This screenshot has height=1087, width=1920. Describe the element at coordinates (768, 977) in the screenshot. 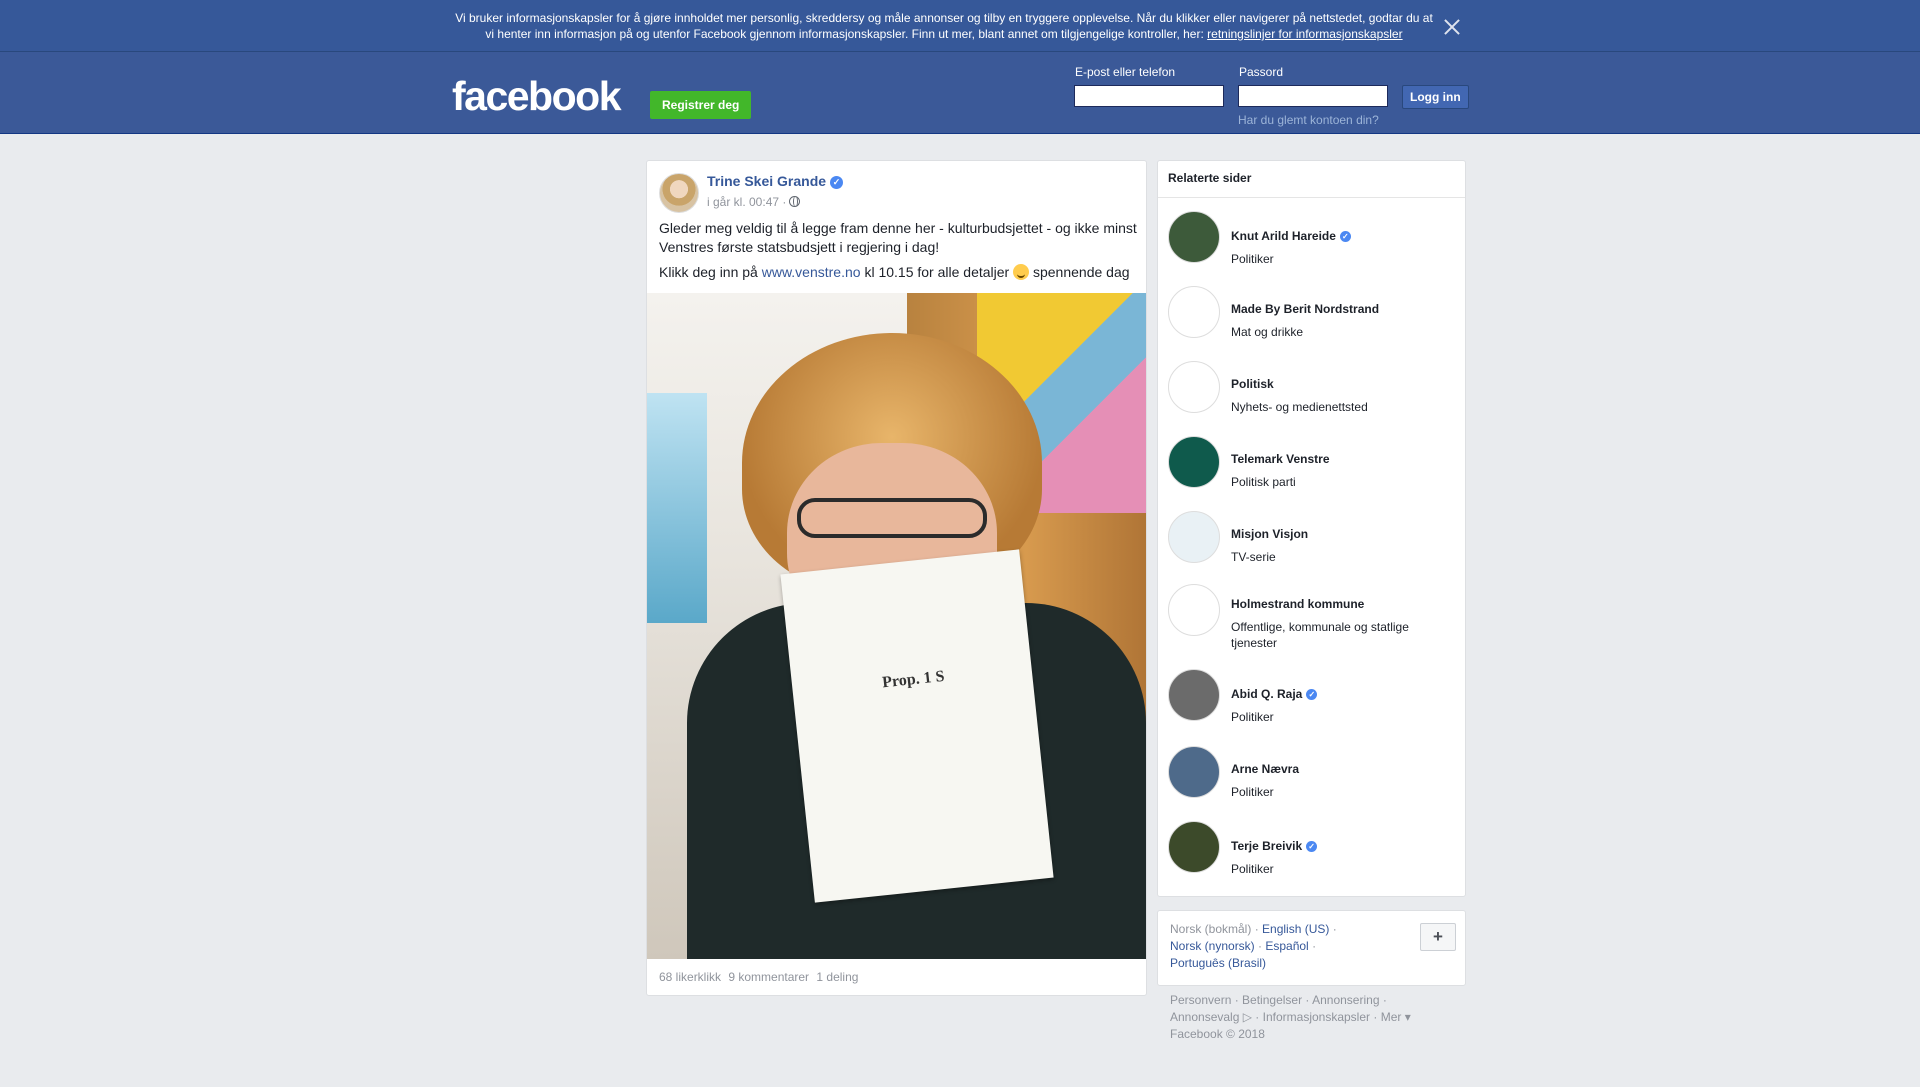

I see `comments-count: 9 kommentarer` at that location.